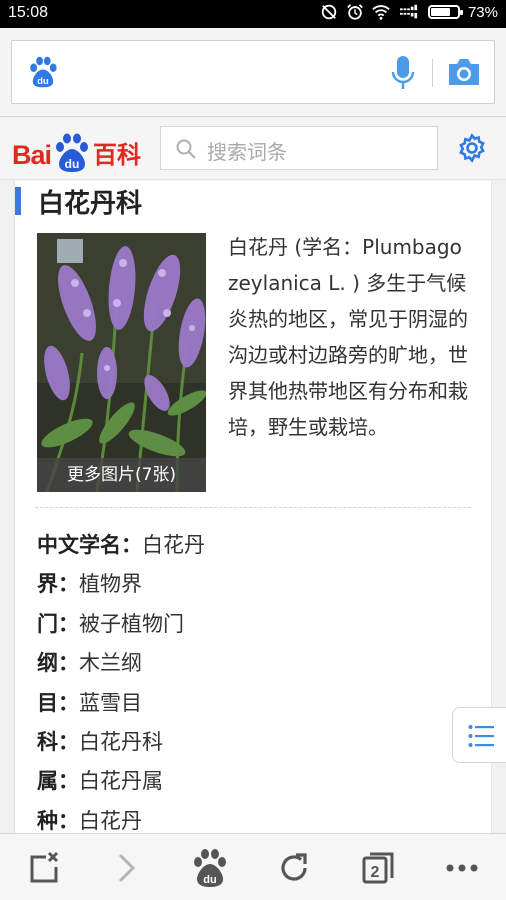  What do you see at coordinates (110, 663) in the screenshot?
I see `infobox-value: 木兰纲` at bounding box center [110, 663].